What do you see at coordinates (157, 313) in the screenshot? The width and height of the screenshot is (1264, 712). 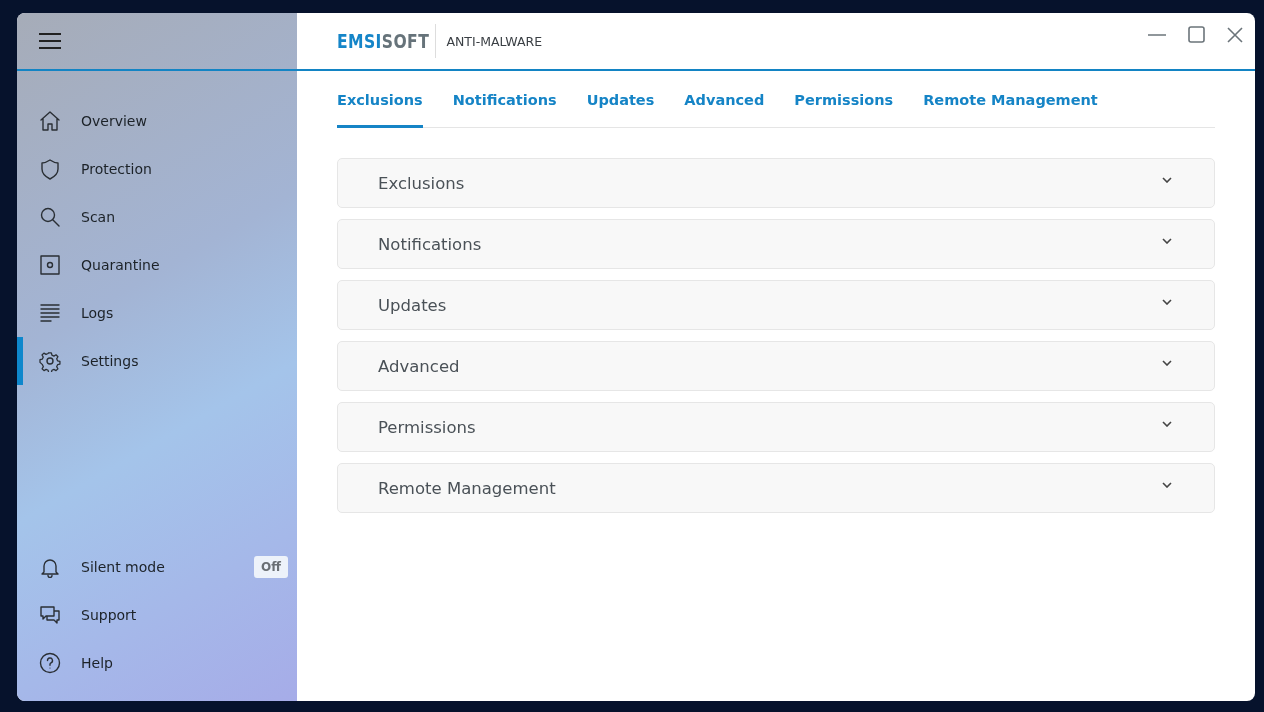 I see `nav-item: Logs` at bounding box center [157, 313].